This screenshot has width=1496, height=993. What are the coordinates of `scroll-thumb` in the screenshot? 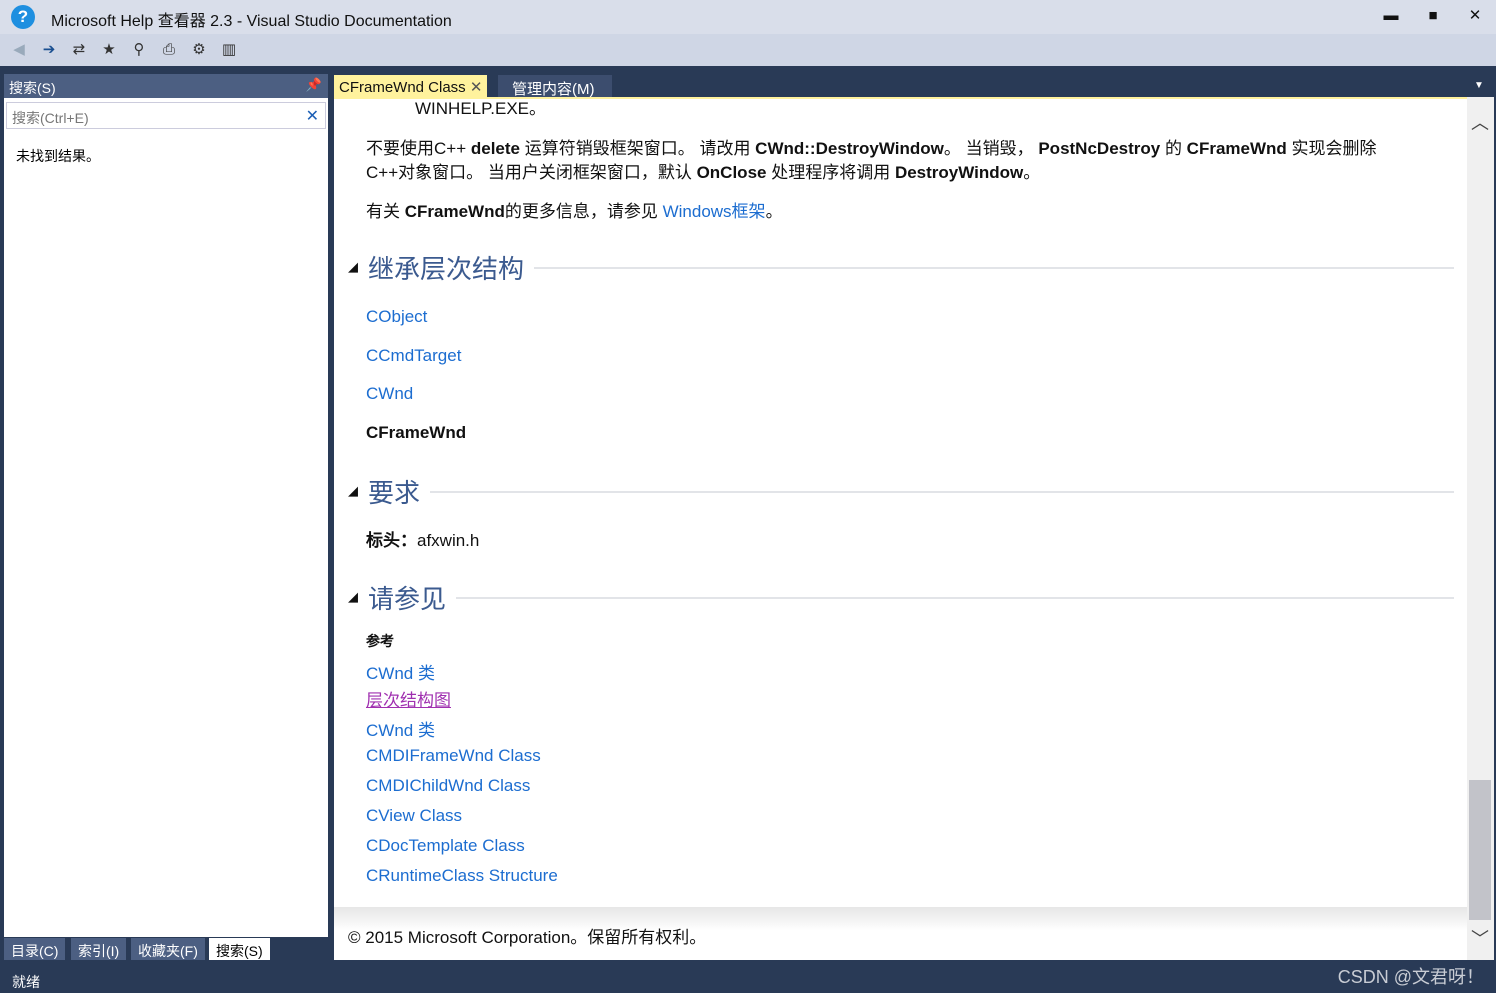 It's located at (1480, 850).